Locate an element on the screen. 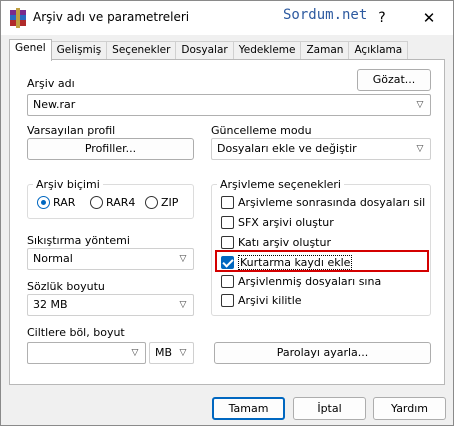  option-recovery-record-label: Kurtarma kaydı ekle is located at coordinates (295, 262).